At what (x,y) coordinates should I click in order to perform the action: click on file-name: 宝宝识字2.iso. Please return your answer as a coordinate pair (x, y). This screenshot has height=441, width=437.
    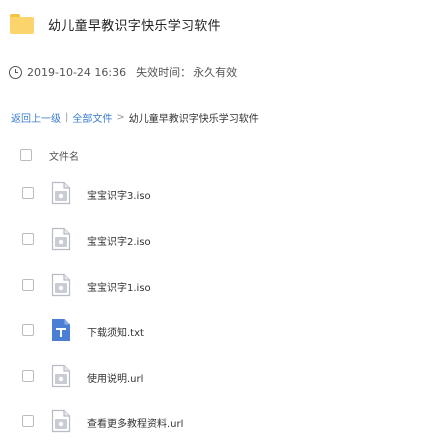
    Looking at the image, I should click on (119, 240).